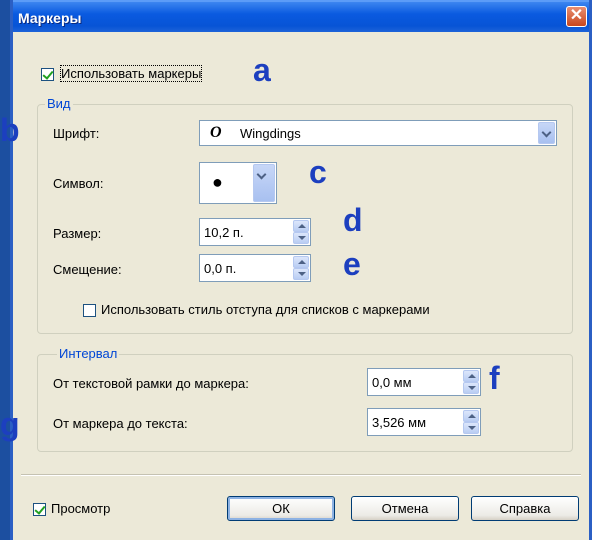 The width and height of the screenshot is (592, 540). I want to click on offset-value: 0,0 п., so click(220, 268).